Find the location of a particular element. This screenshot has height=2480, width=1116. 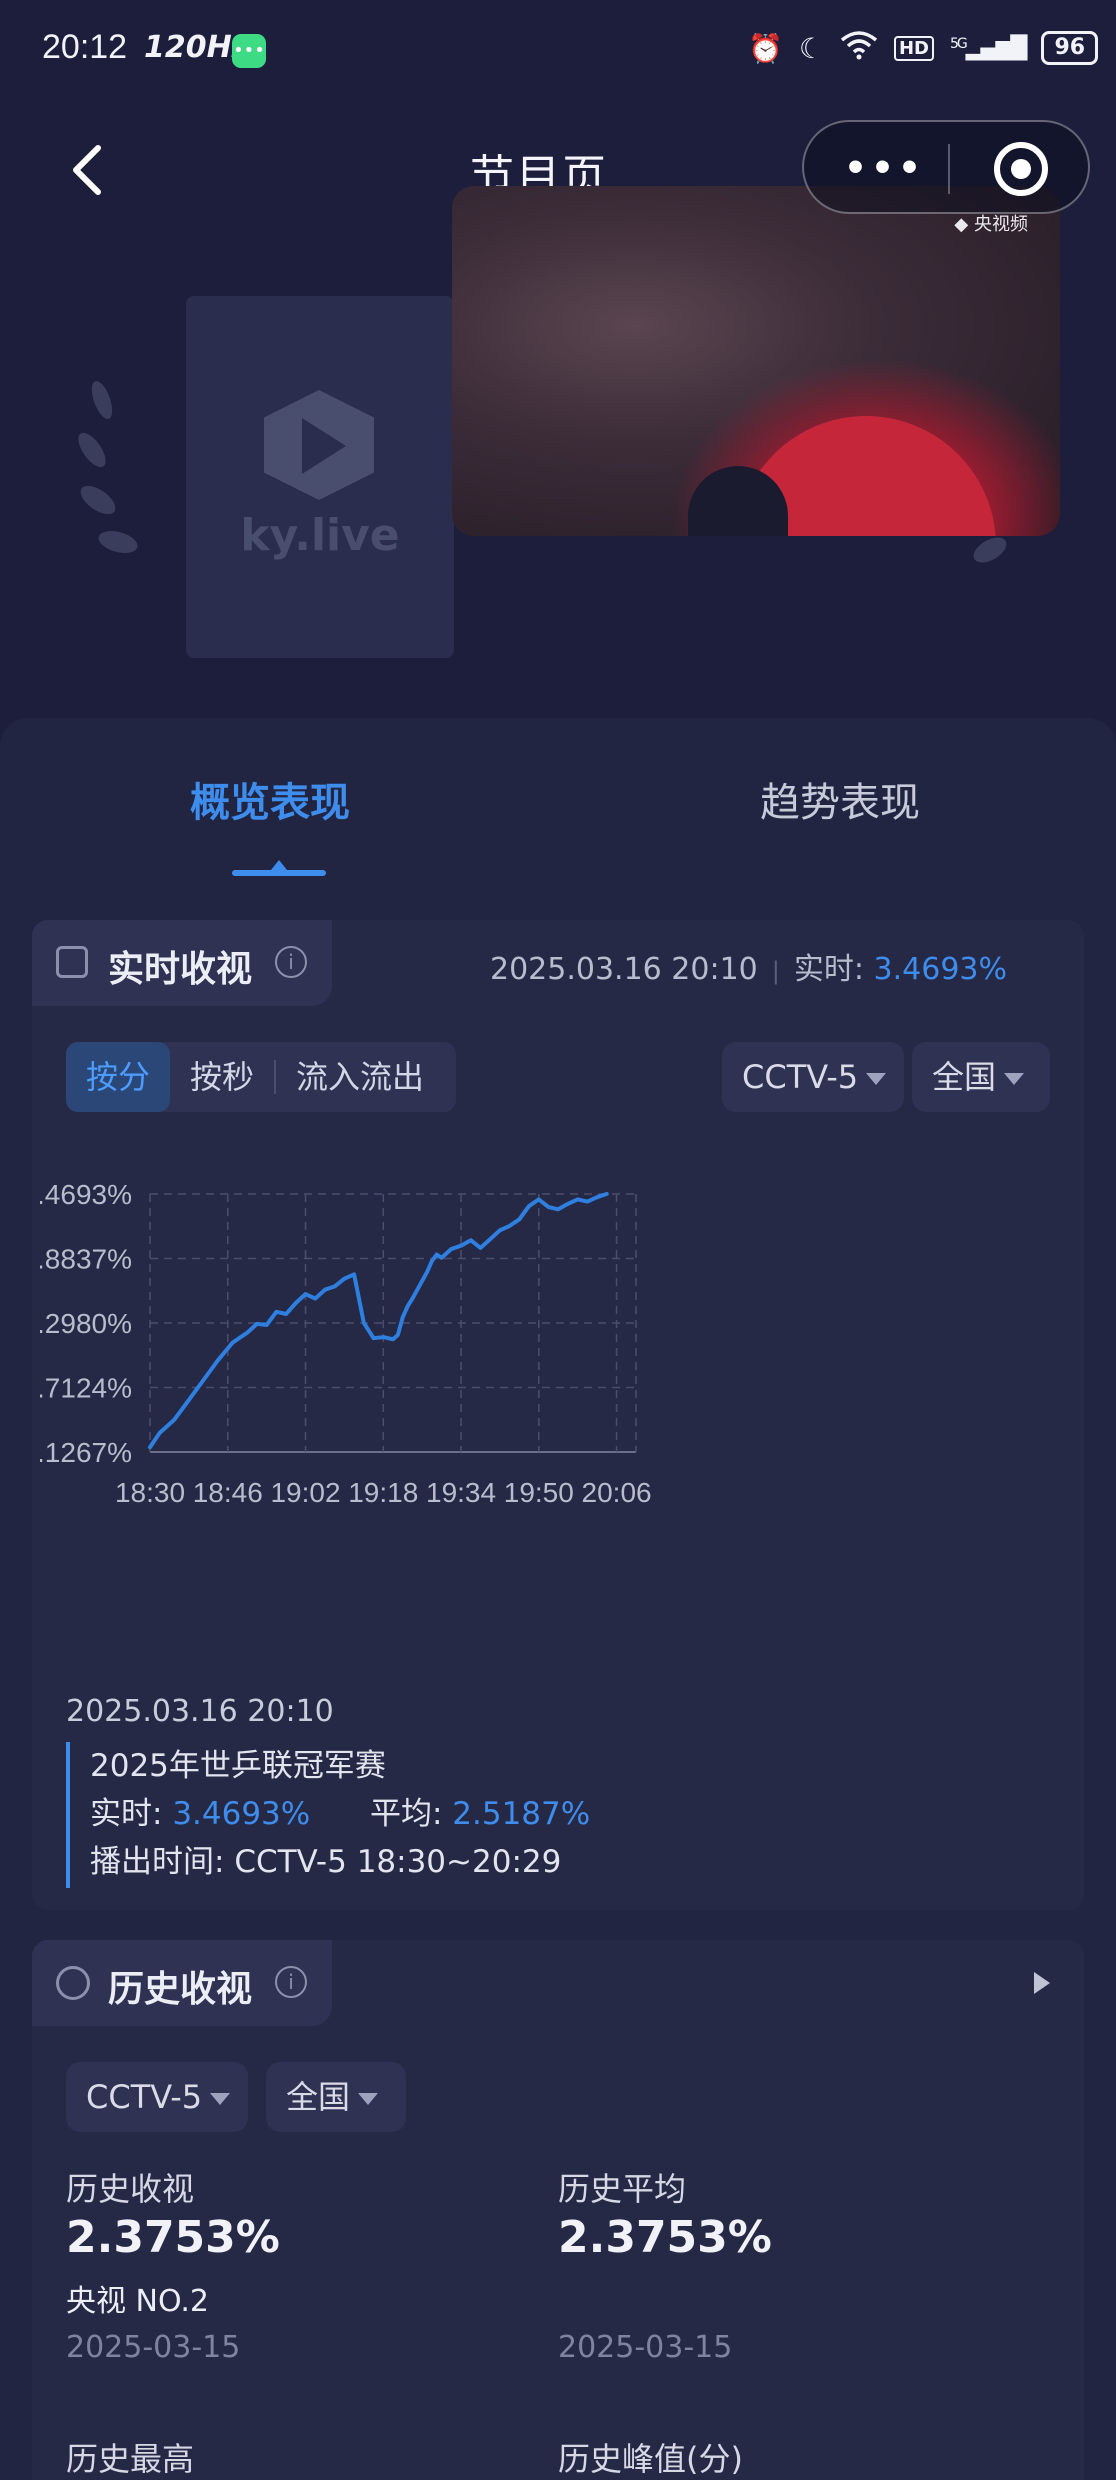

y-tick-label: 1.7124% is located at coordinates (86, 1388).